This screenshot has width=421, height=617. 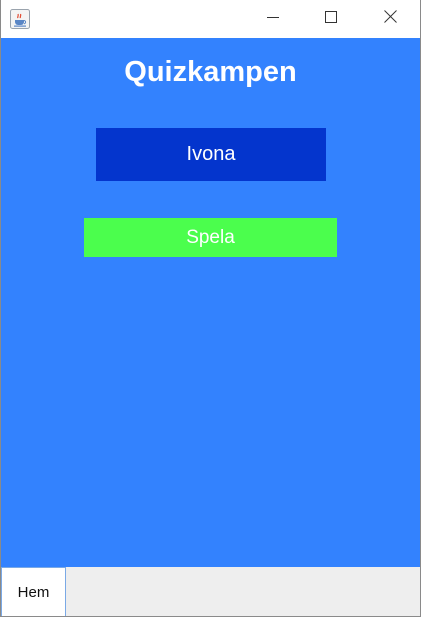 What do you see at coordinates (211, 154) in the screenshot?
I see `player-name-label: Ivona` at bounding box center [211, 154].